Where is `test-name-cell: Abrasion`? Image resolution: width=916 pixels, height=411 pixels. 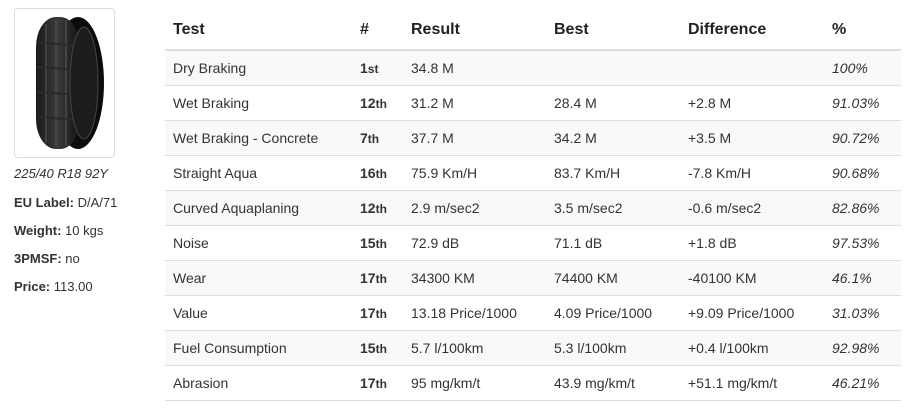 test-name-cell: Abrasion is located at coordinates (260, 382).